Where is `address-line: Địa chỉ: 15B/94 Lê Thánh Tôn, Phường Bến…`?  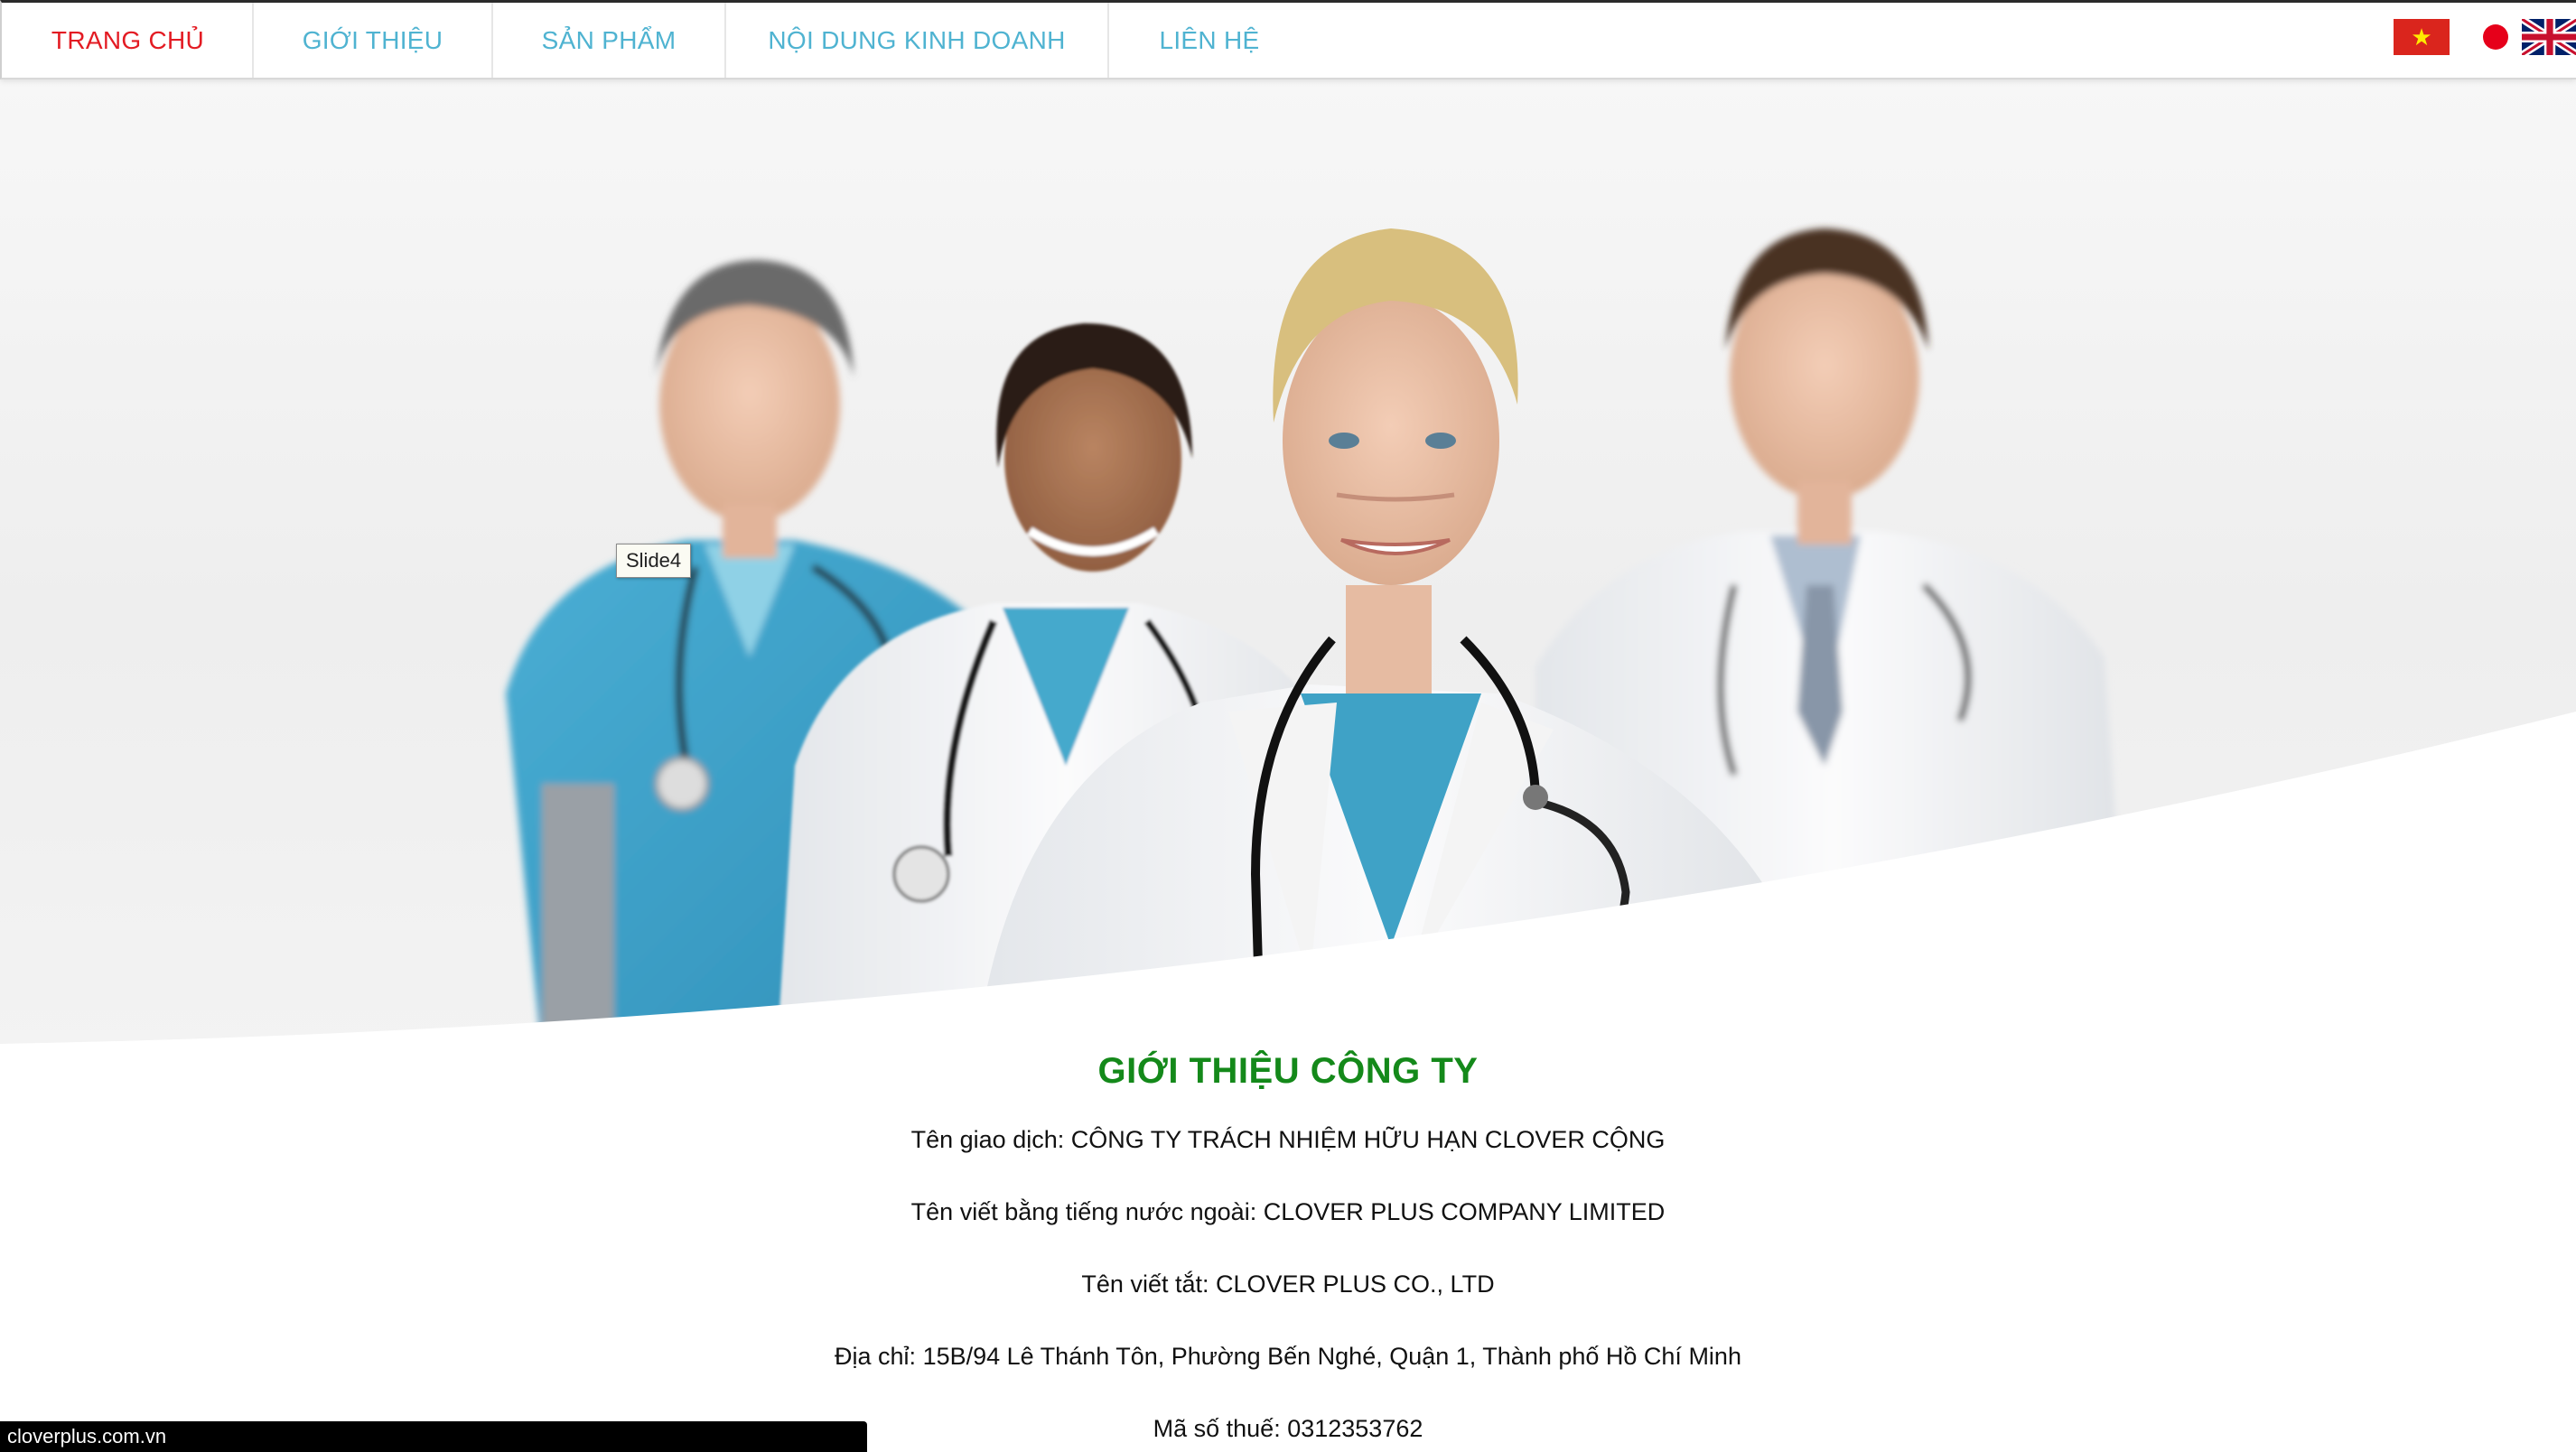
address-line: Địa chỉ: 15B/94 Lê Thánh Tôn, Phường Bến… is located at coordinates (1288, 1356).